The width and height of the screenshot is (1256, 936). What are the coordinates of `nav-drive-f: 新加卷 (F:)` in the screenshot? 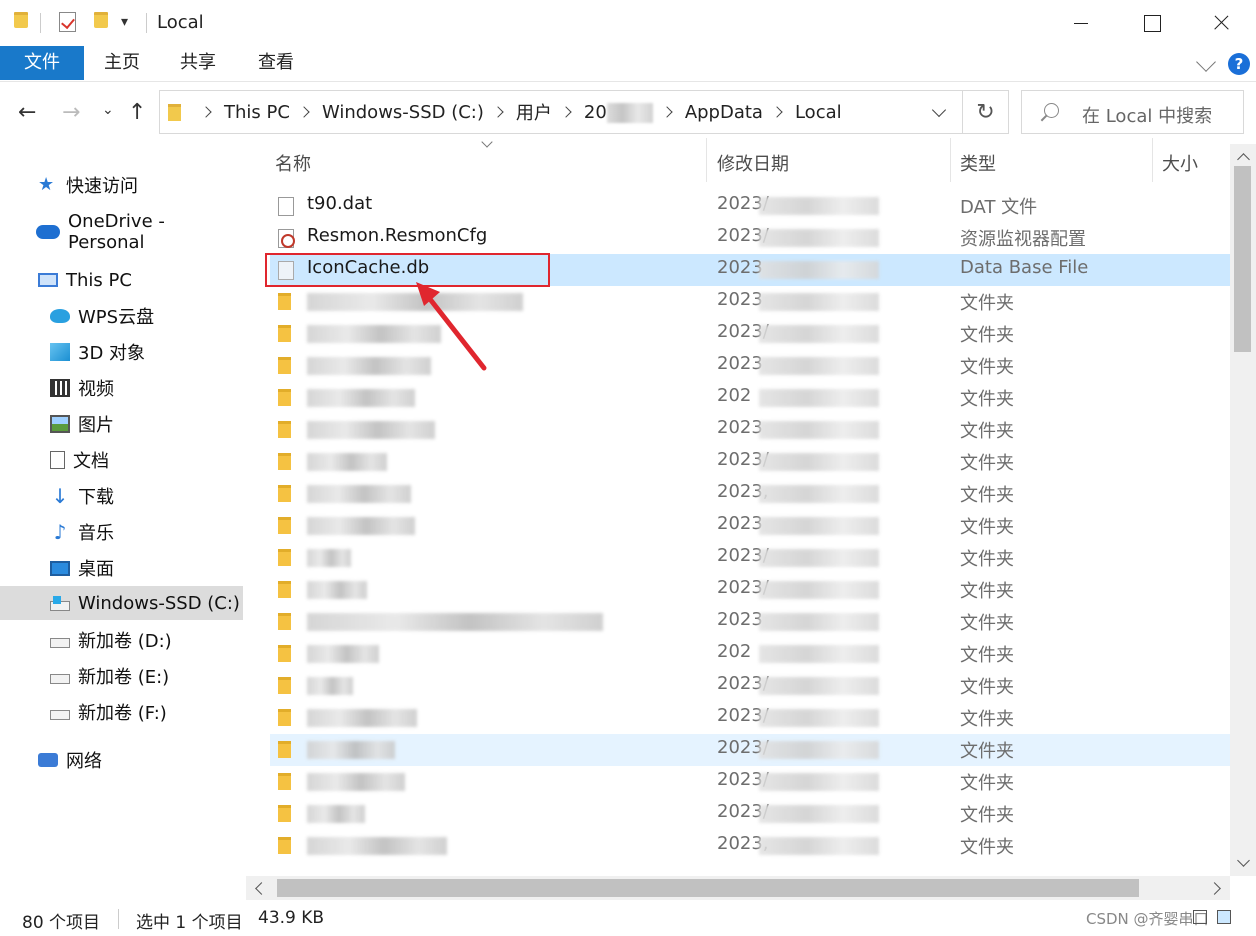 It's located at (145, 712).